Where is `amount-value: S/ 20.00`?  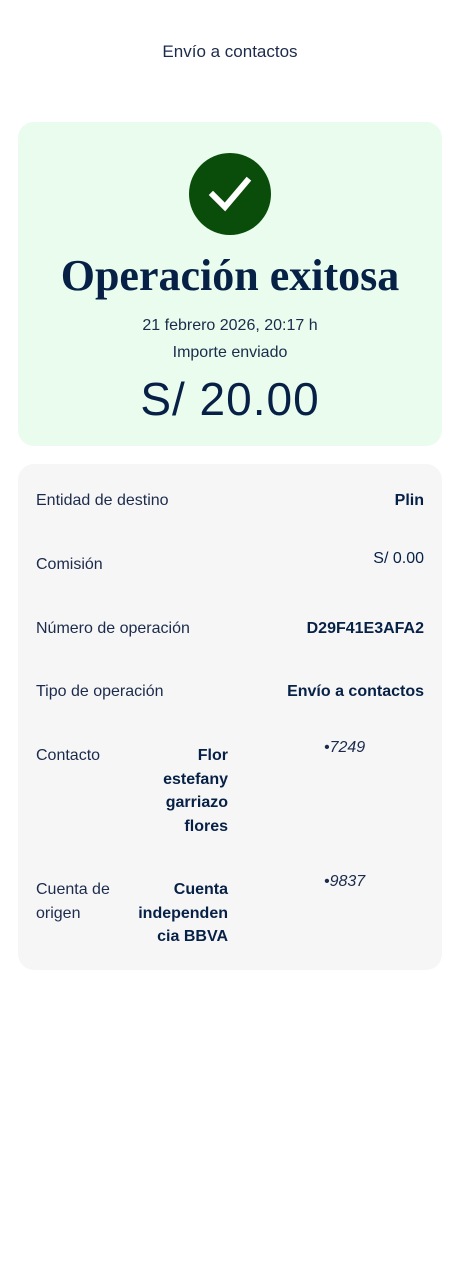 amount-value: S/ 20.00 is located at coordinates (230, 399).